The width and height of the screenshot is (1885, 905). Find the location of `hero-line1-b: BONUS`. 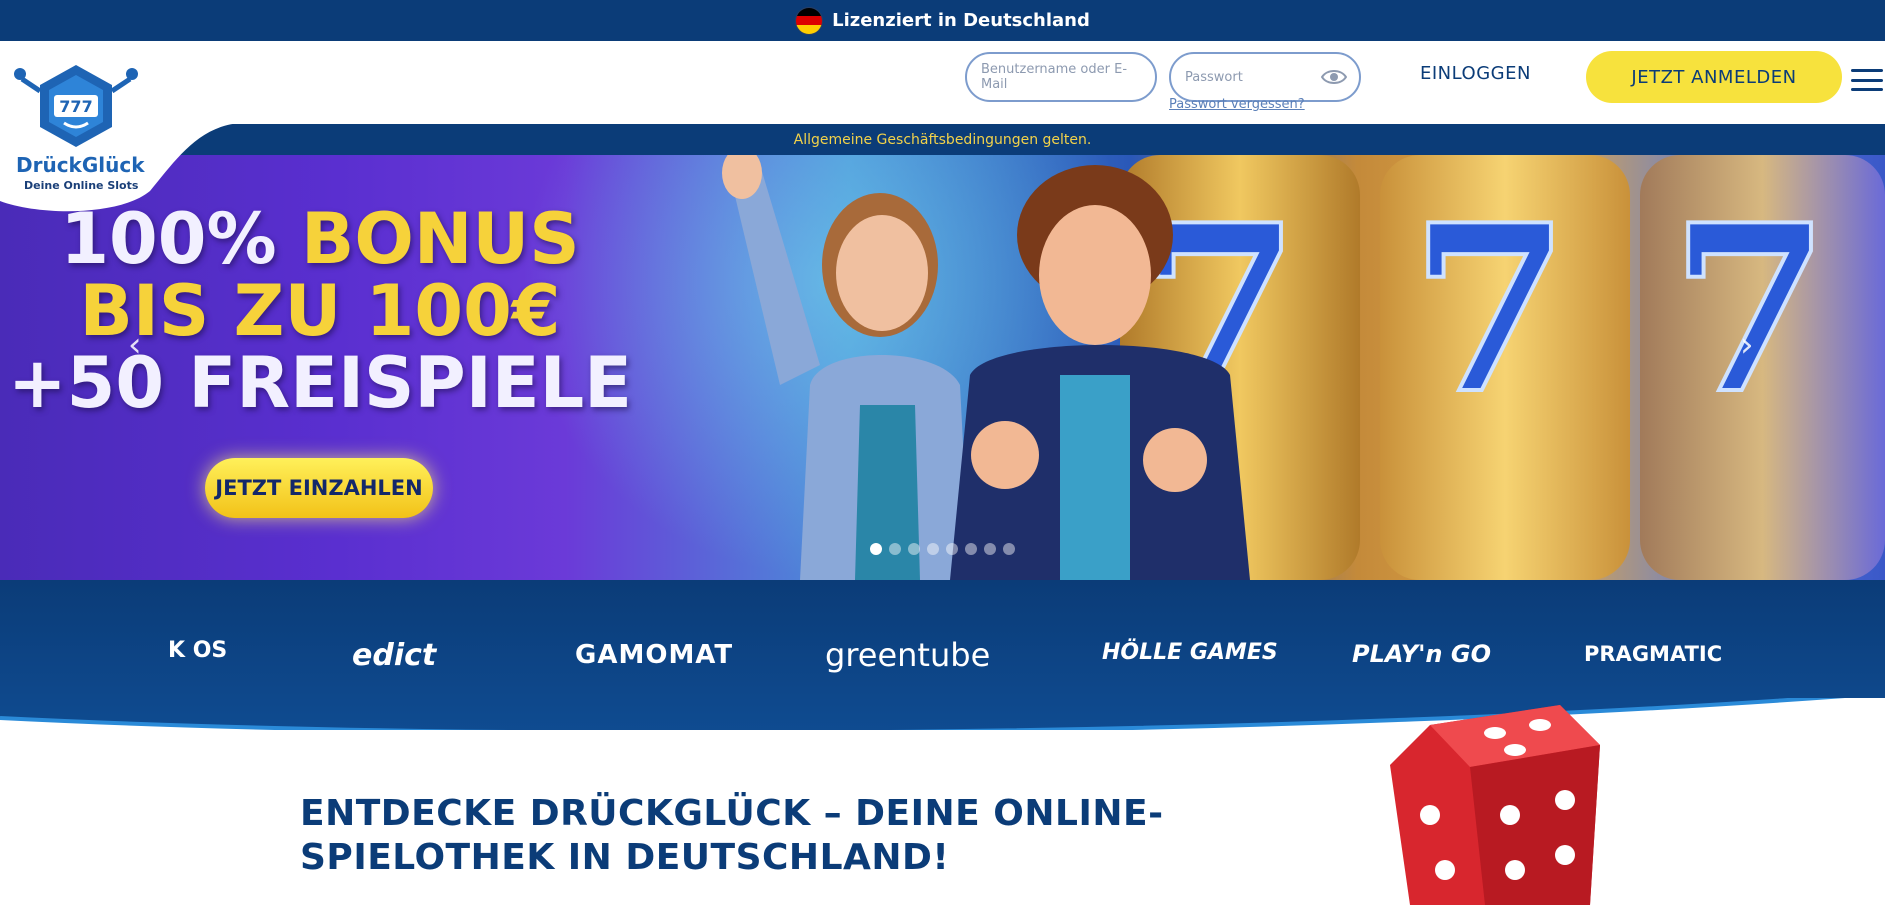

hero-line1-b: BONUS is located at coordinates (440, 239).